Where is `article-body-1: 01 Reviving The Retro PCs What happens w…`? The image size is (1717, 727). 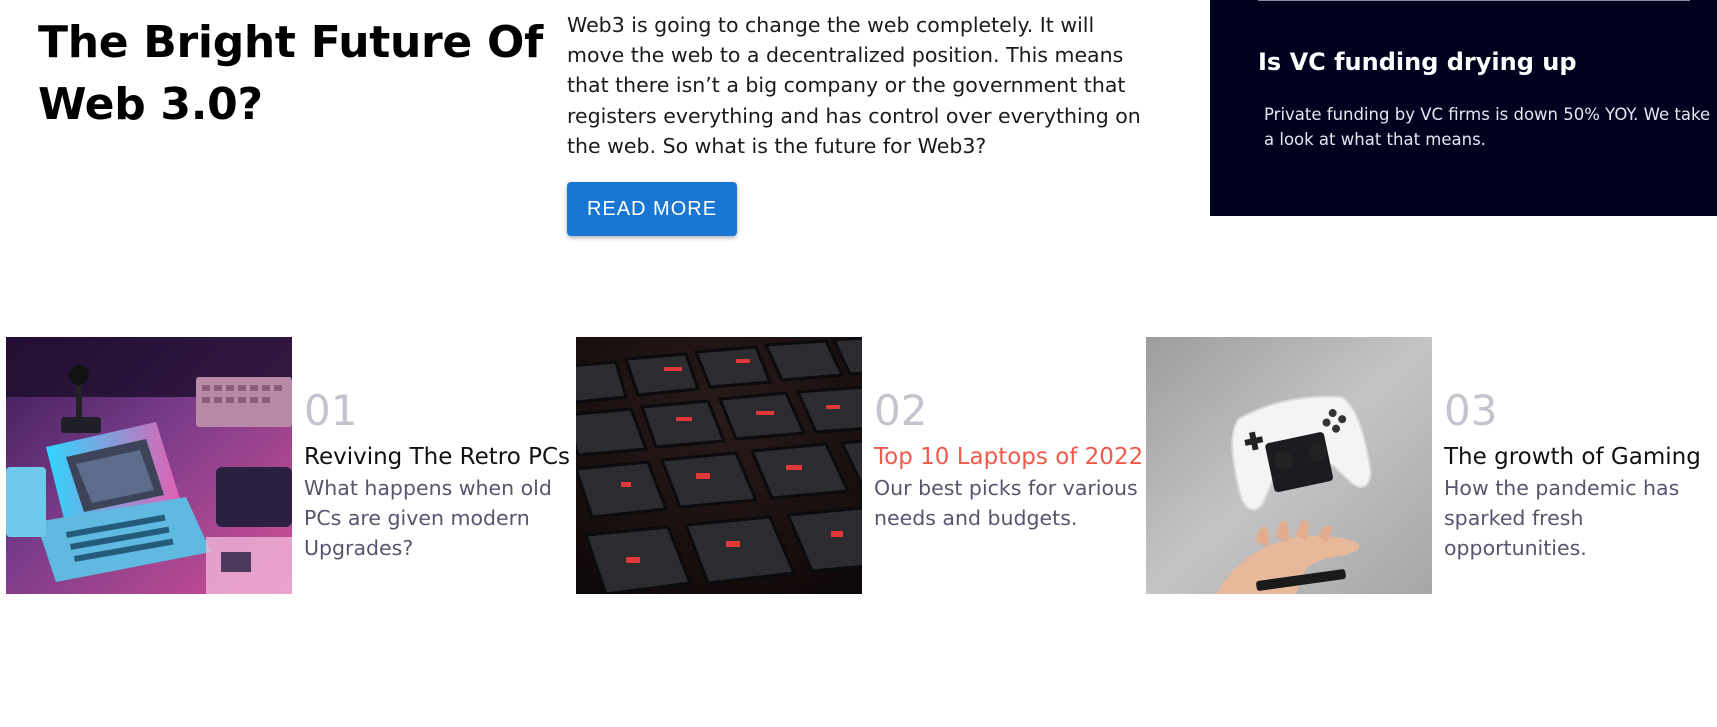
article-body-1: 01 Reviving The Retro PCs What happens w… is located at coordinates (439, 476).